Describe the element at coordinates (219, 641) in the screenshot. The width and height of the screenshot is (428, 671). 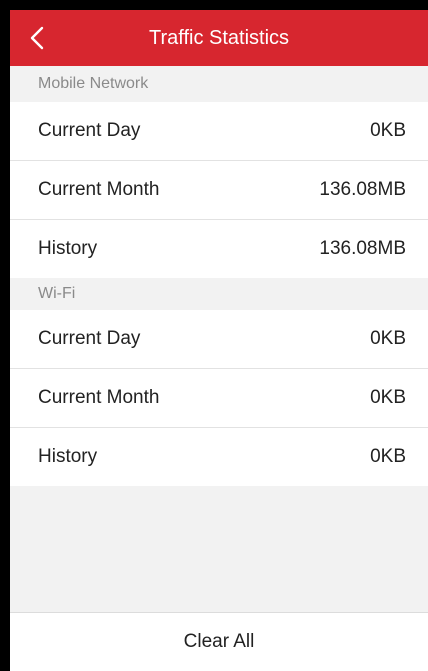
I see `clear-all-button: Clear All` at that location.